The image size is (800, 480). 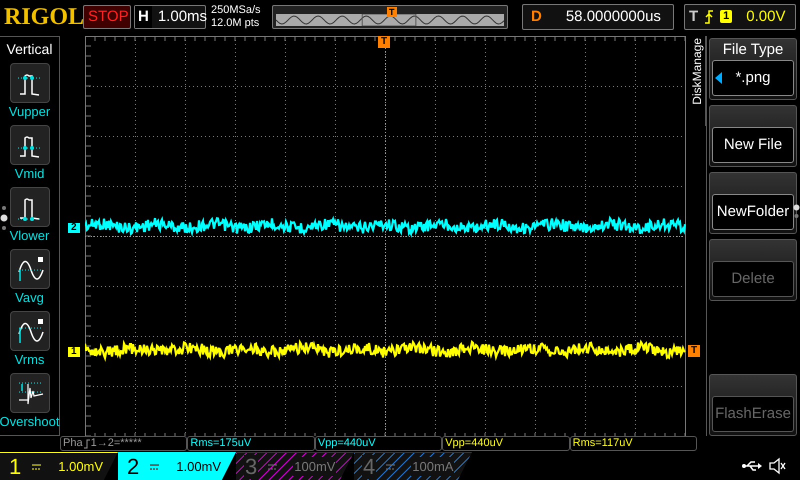 What do you see at coordinates (753, 414) in the screenshot?
I see `menu-value: FlashErase` at bounding box center [753, 414].